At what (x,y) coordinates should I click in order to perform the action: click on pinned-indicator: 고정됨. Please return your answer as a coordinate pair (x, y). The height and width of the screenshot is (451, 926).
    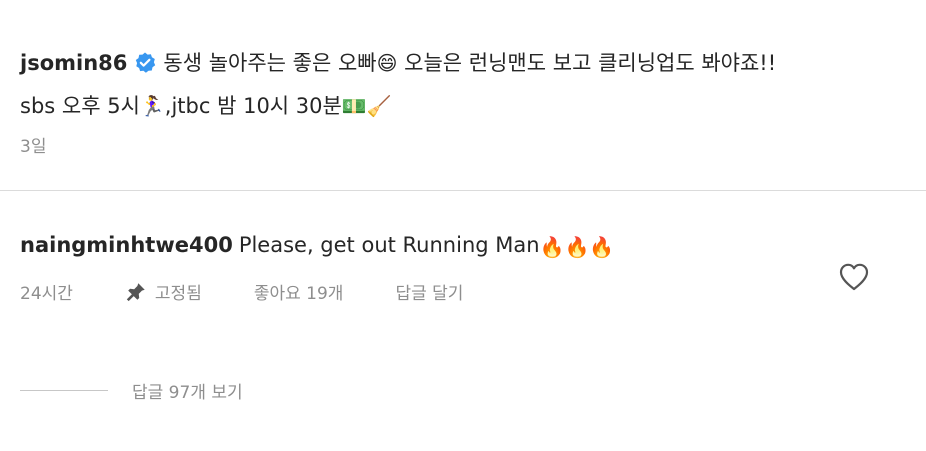
    Looking at the image, I should click on (163, 291).